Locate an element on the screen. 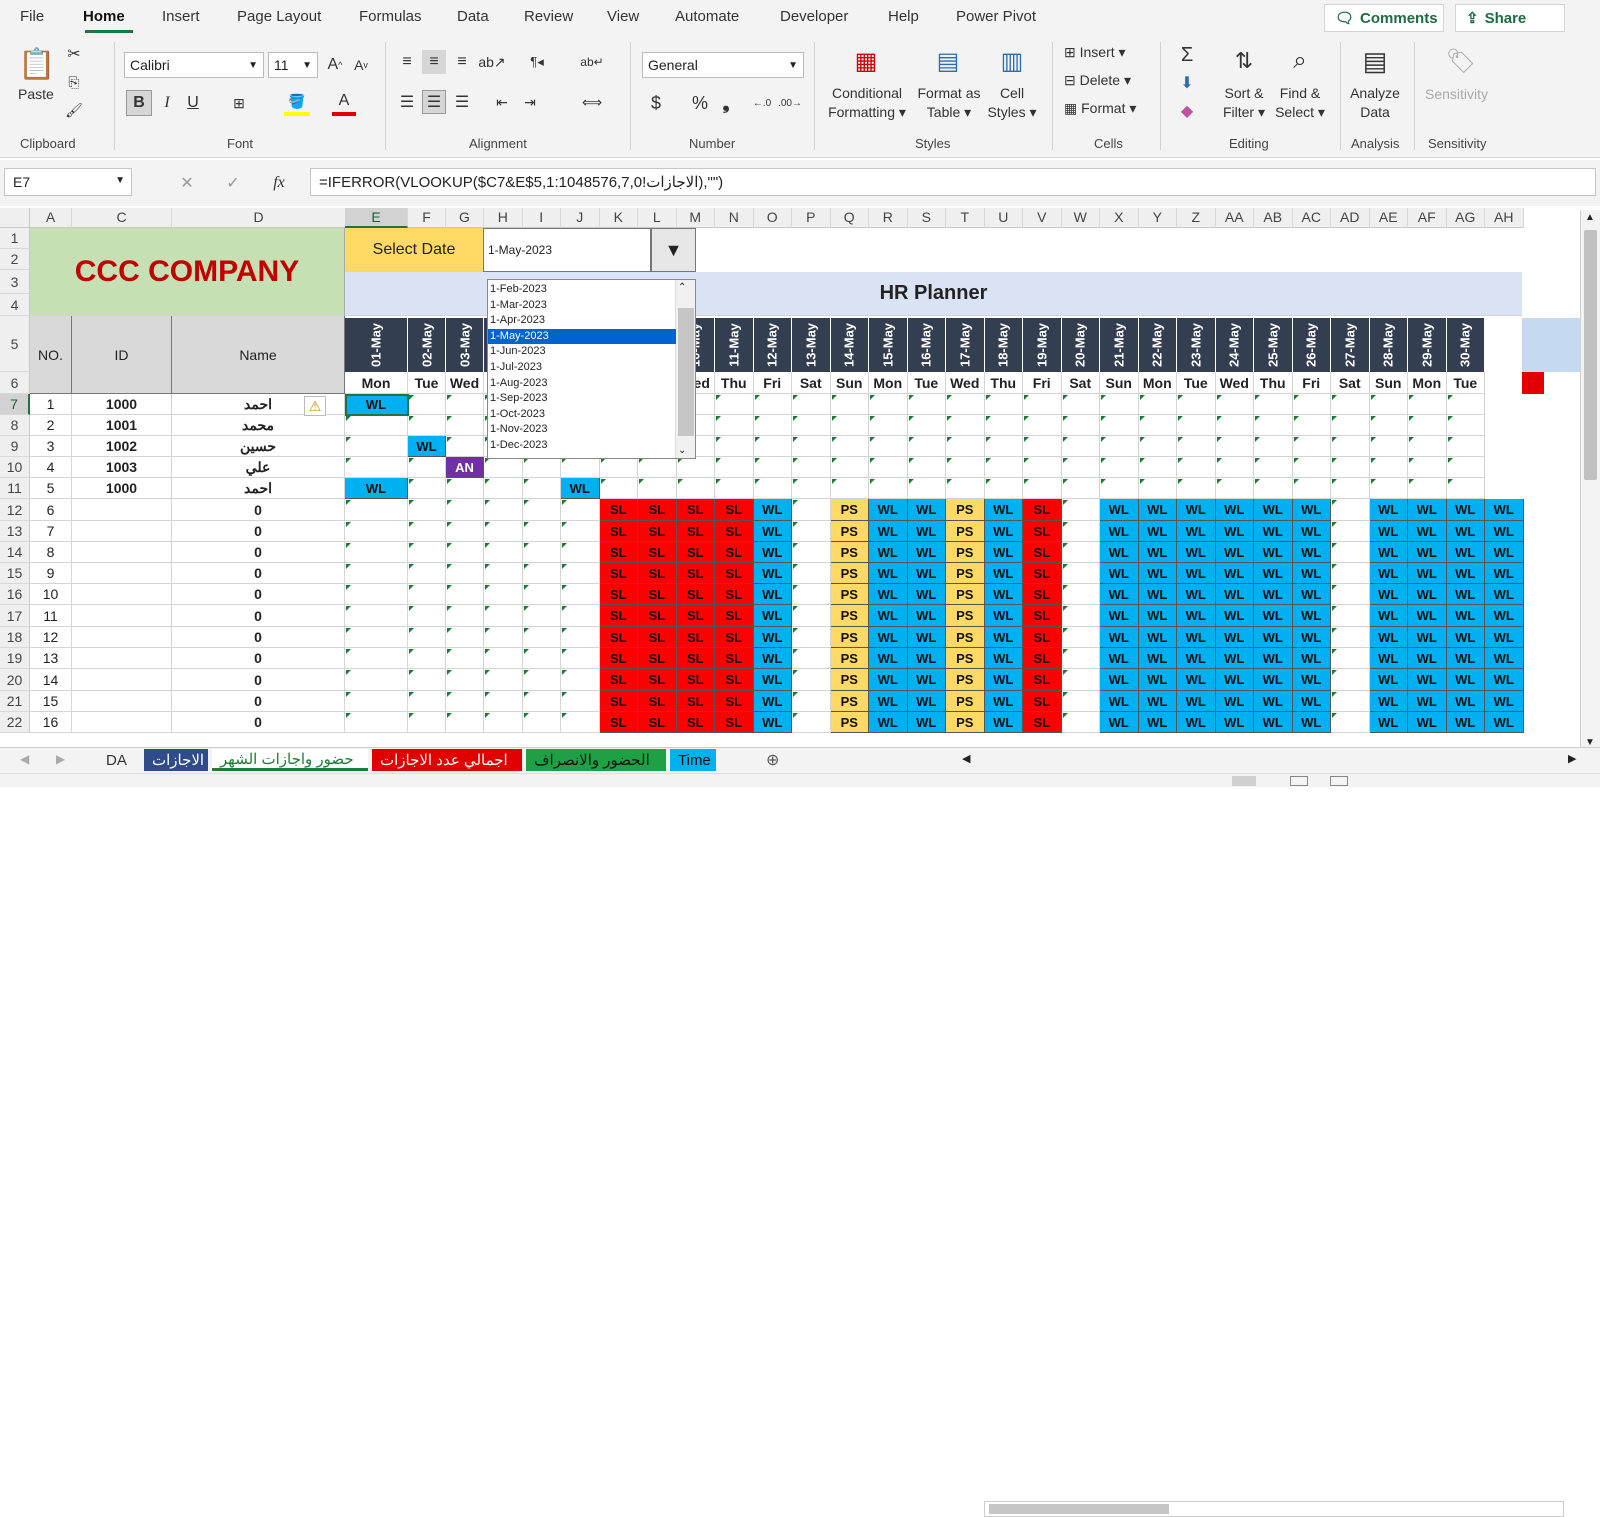 Image resolution: width=1600 pixels, height=1517 pixels. column-header: U is located at coordinates (1003, 218).